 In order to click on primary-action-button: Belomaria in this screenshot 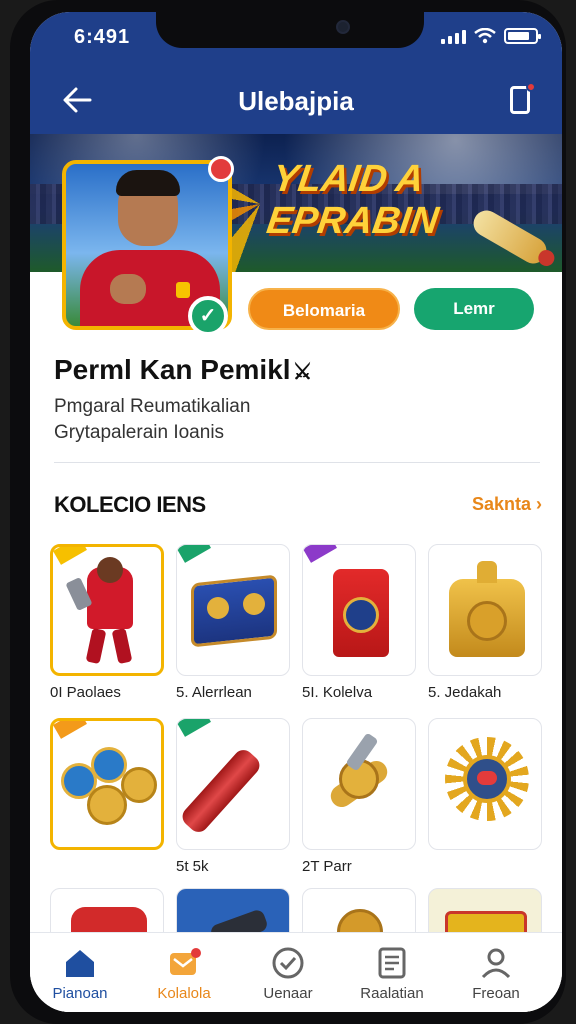, I will do `click(324, 309)`.